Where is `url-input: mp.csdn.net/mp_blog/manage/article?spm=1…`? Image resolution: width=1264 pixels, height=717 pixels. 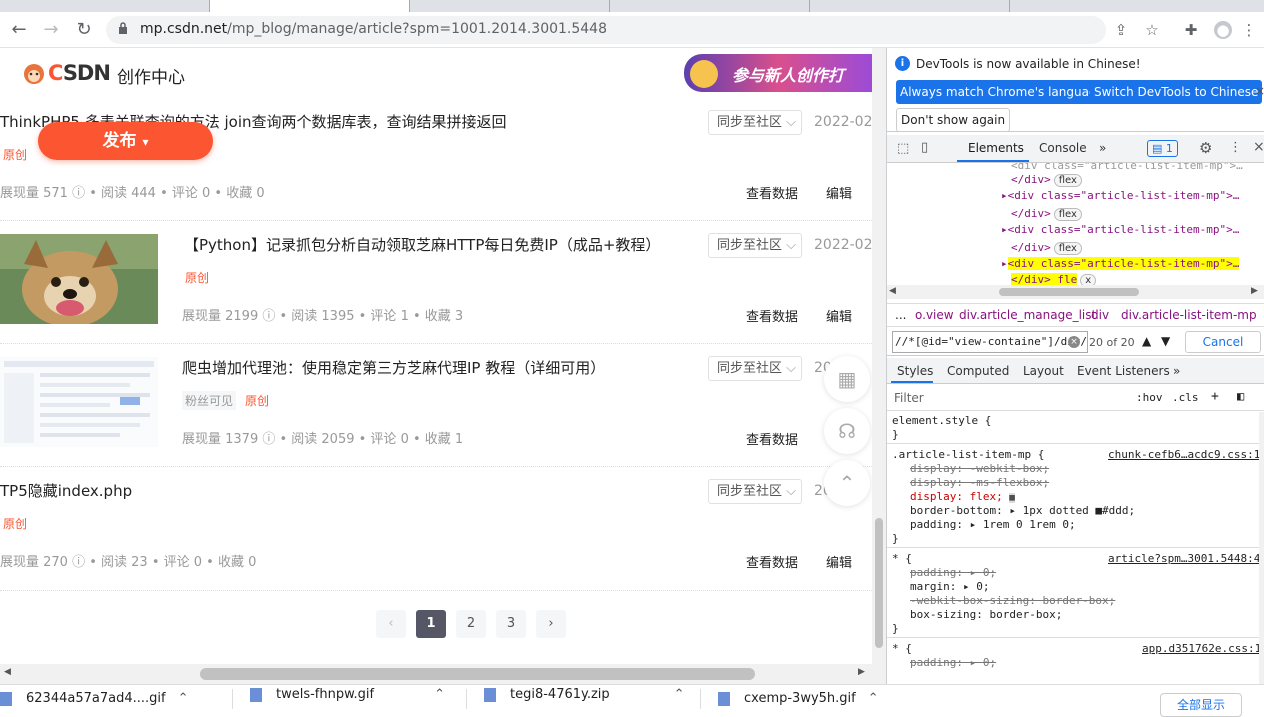
url-input: mp.csdn.net/mp_blog/manage/article?spm=1… is located at coordinates (606, 30).